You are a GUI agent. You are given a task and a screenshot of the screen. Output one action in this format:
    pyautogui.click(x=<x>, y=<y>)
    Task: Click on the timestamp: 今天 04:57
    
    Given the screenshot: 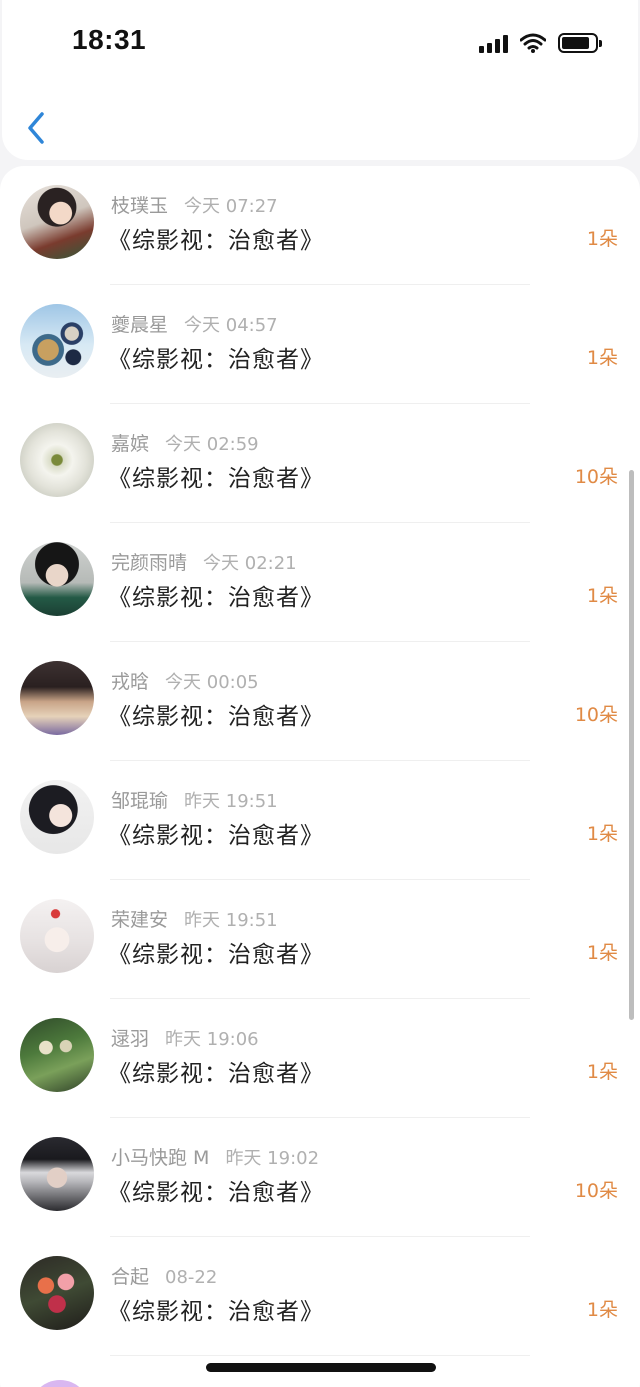 What is the action you would take?
    pyautogui.click(x=231, y=325)
    